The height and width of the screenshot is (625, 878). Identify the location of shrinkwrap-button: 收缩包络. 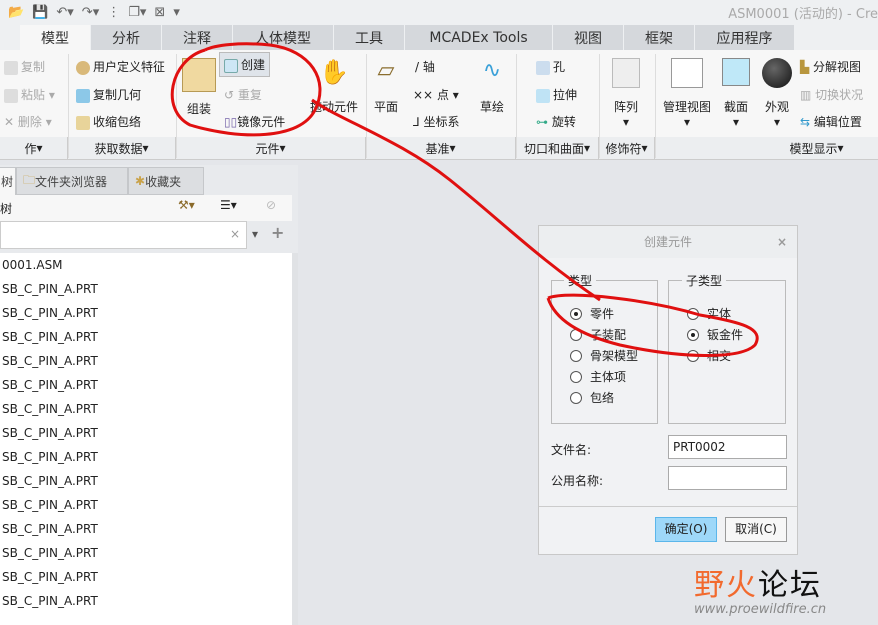
(108, 121).